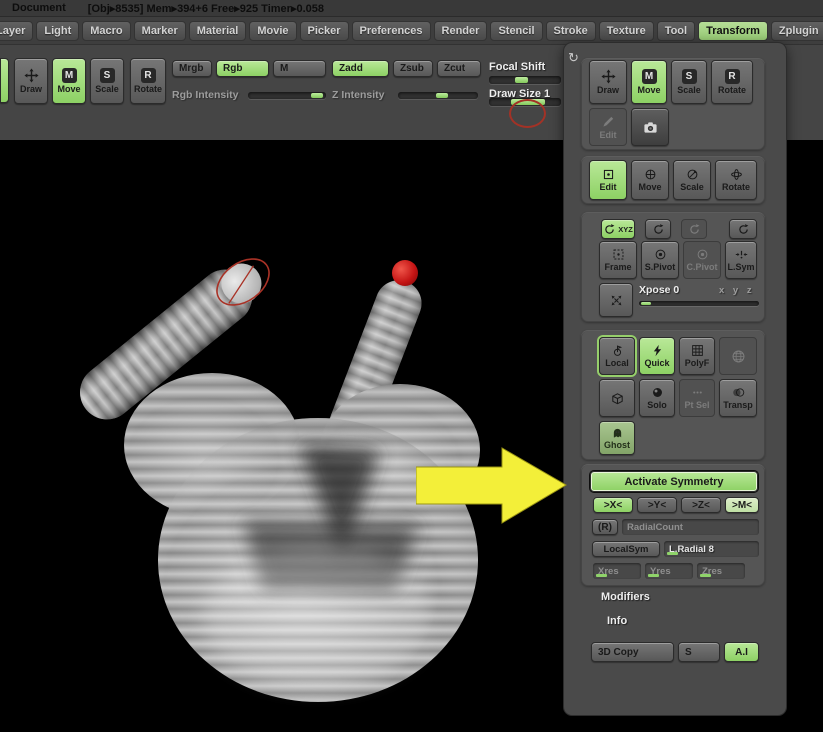 The height and width of the screenshot is (732, 823). I want to click on rgb-intensity-knob, so click(317, 95).